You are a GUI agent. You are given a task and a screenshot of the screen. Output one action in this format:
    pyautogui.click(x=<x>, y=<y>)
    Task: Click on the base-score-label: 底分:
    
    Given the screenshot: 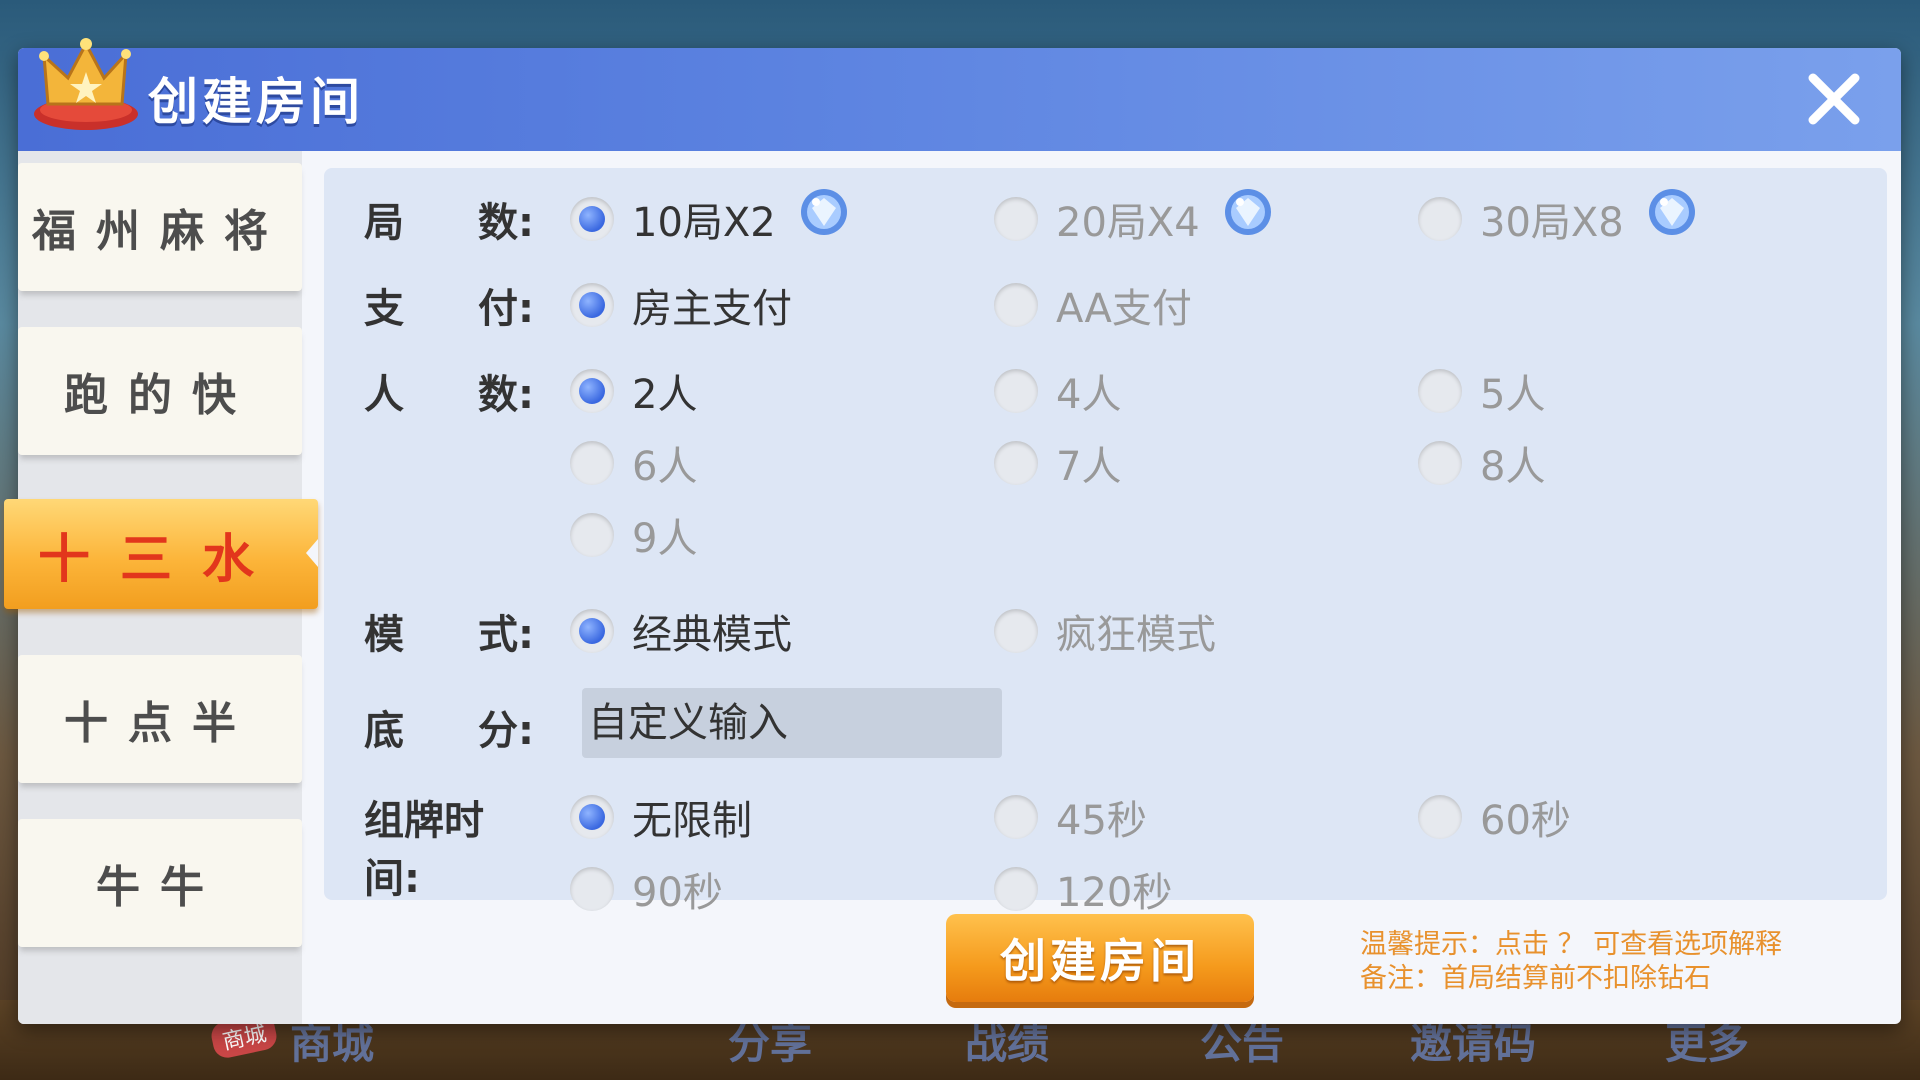 What is the action you would take?
    pyautogui.click(x=449, y=731)
    